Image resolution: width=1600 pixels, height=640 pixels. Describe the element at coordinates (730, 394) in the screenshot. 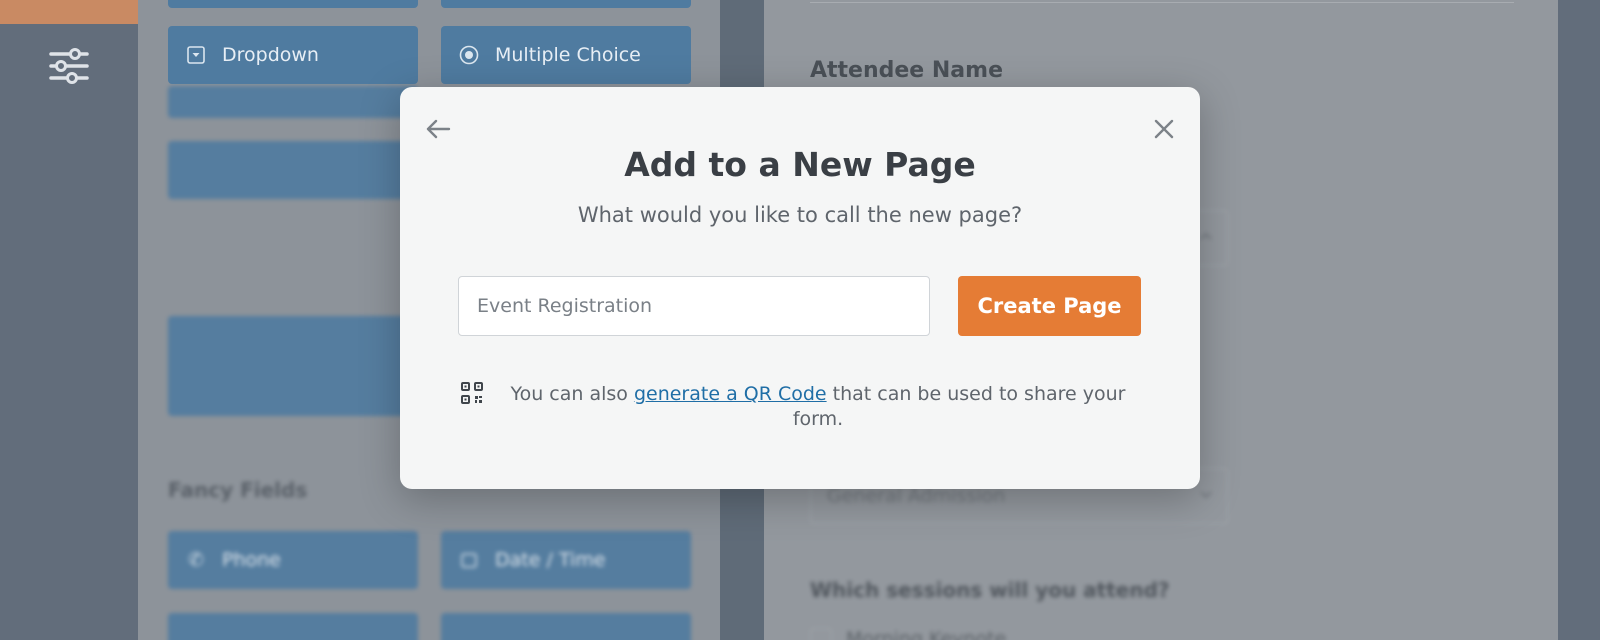

I see `generate-qr-link: generate a QR Code` at that location.